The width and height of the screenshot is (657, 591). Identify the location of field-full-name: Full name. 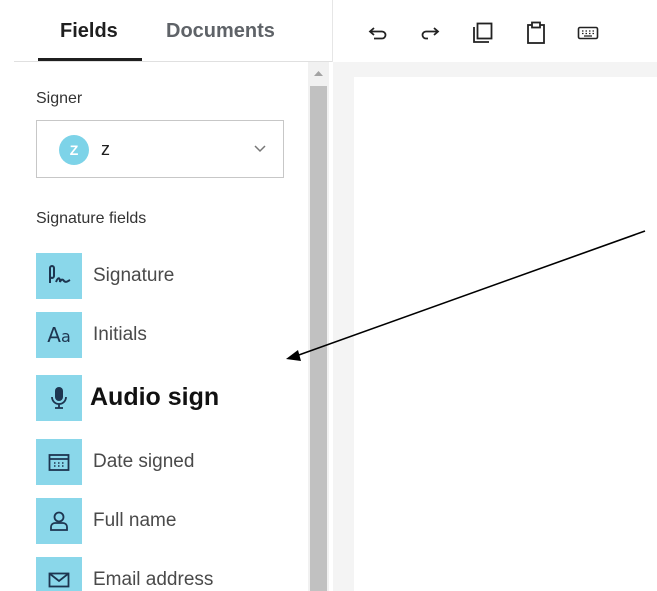
(156, 522).